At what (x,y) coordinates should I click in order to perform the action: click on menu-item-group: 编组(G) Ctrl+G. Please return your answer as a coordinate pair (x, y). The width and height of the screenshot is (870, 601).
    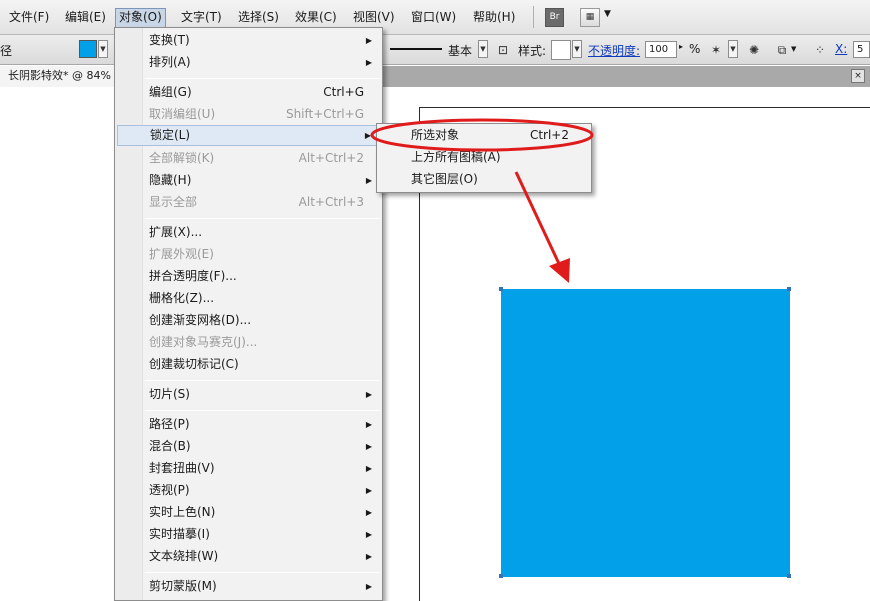
    Looking at the image, I should click on (248, 92).